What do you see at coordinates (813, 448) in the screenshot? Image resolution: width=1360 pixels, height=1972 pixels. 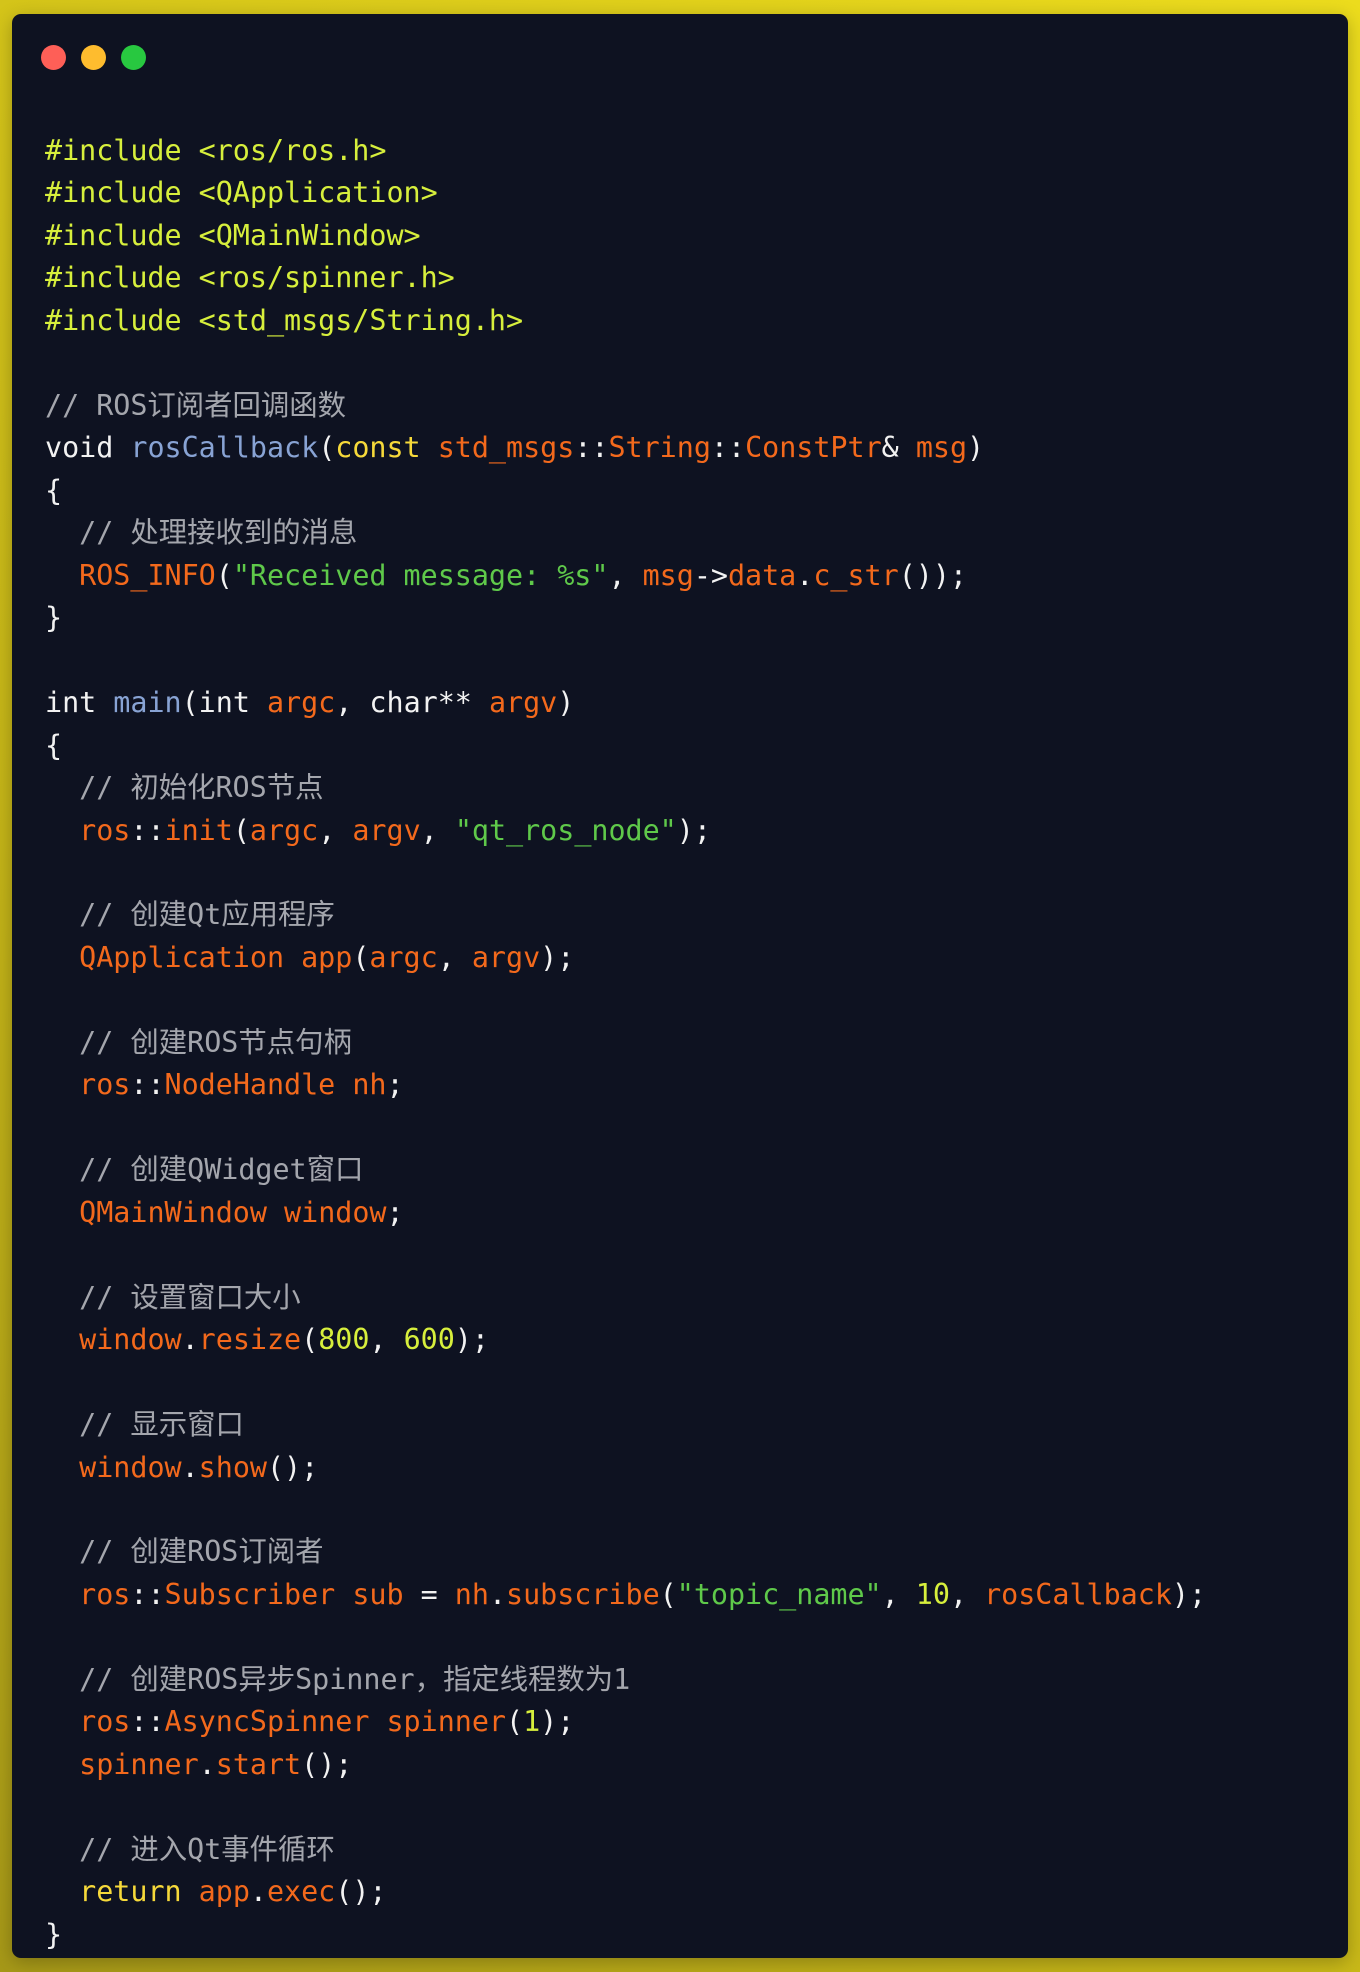 I see `code-token-var: ConstPtr` at bounding box center [813, 448].